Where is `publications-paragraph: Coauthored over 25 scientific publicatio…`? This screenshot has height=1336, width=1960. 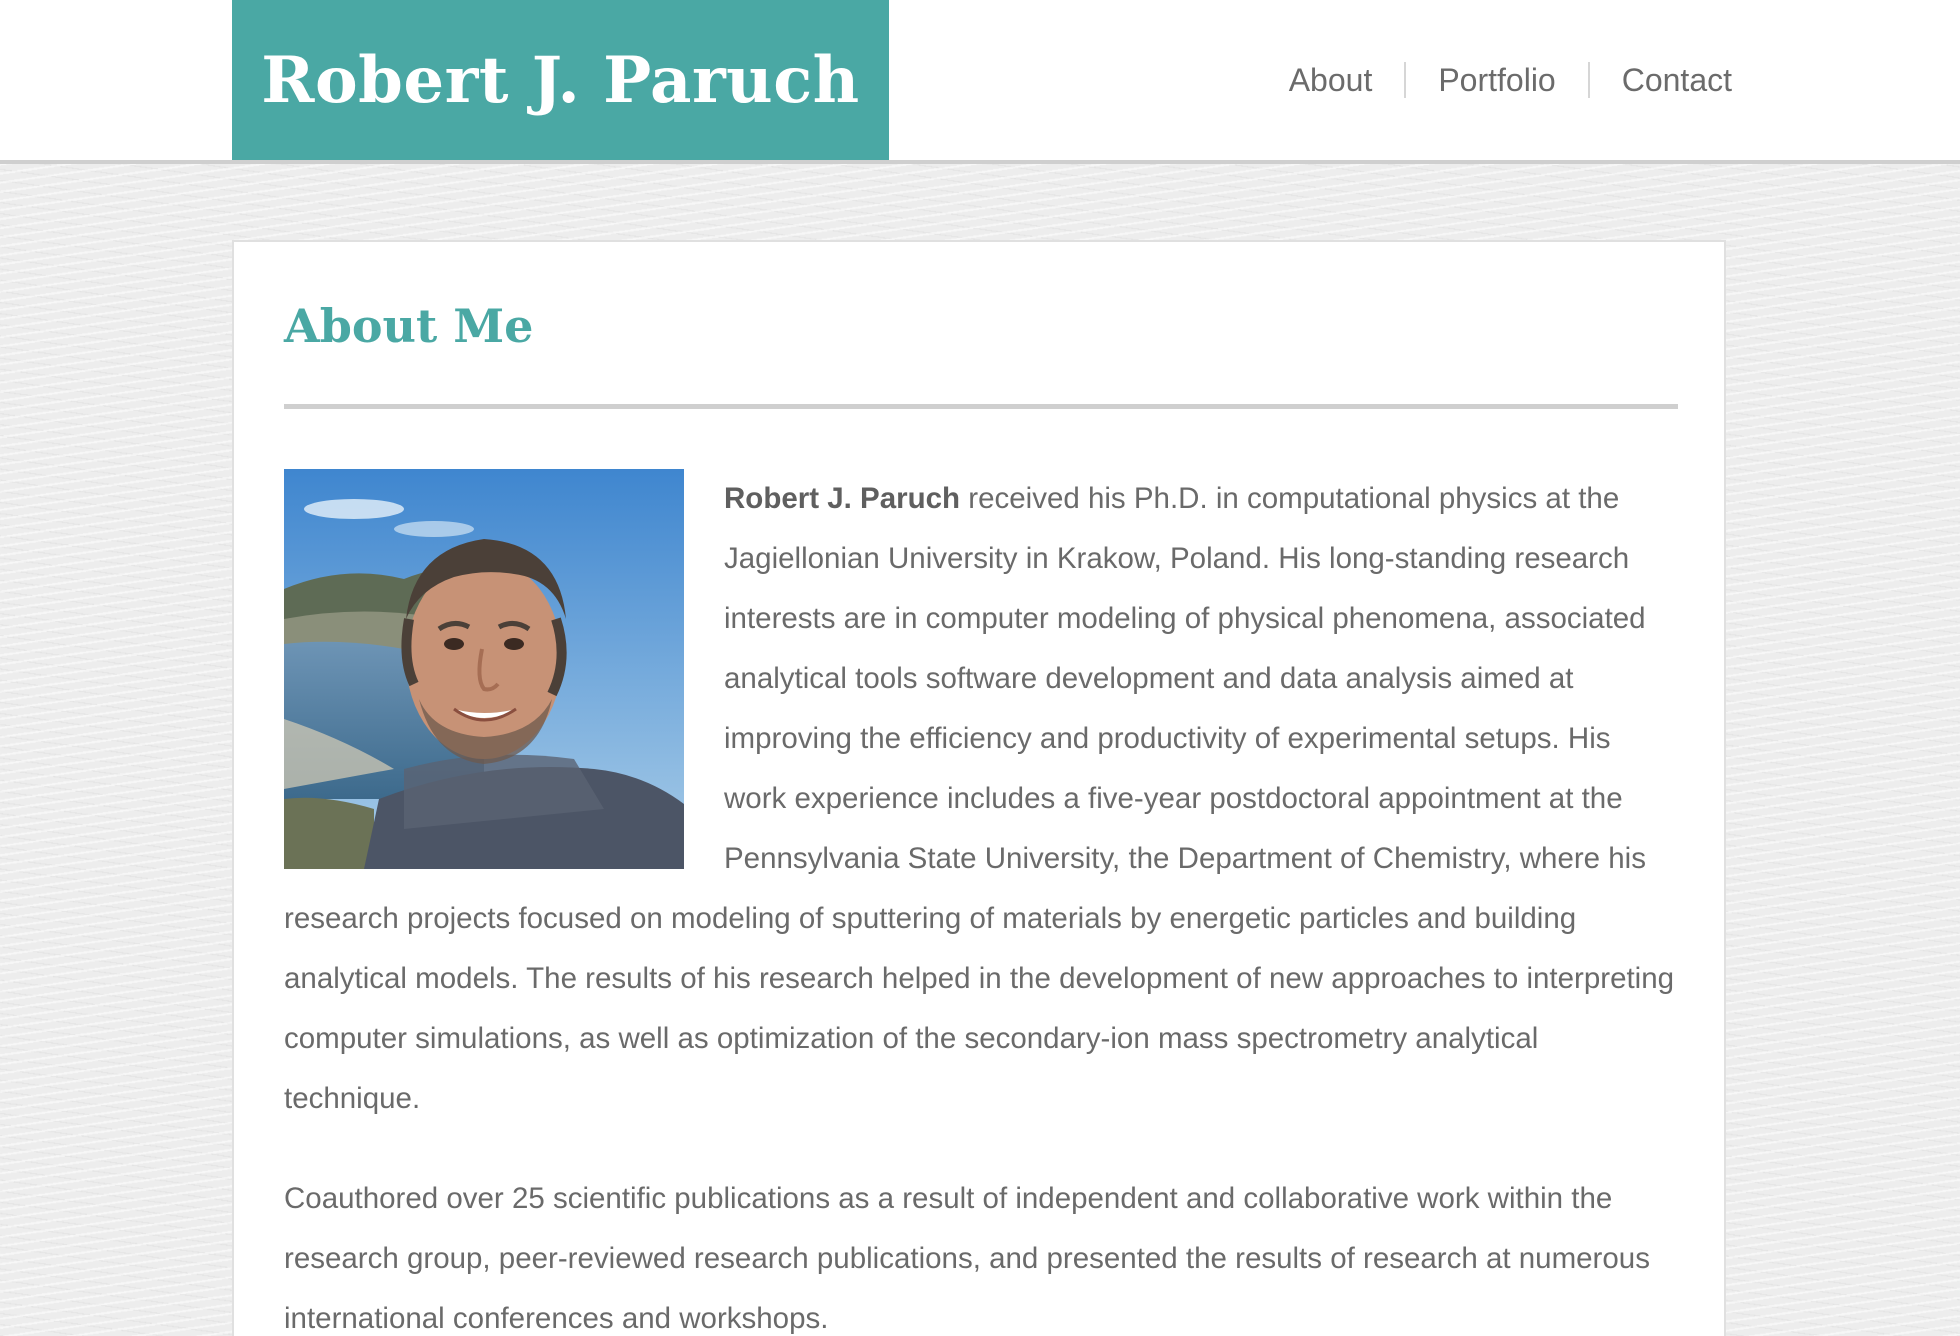 publications-paragraph: Coauthored over 25 scientific publicatio… is located at coordinates (967, 1258).